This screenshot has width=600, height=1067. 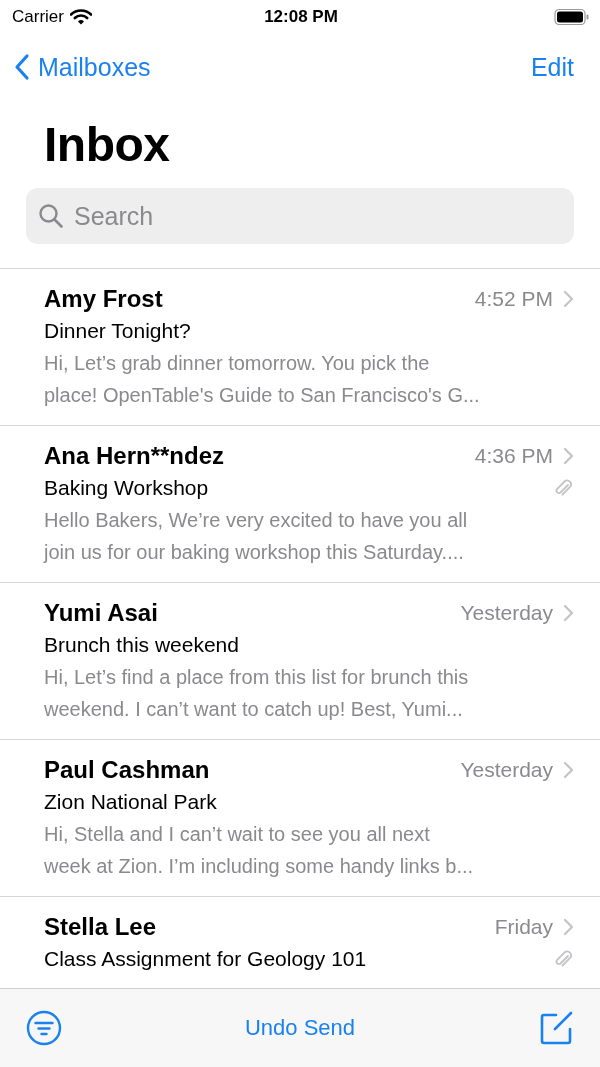 What do you see at coordinates (80, 17) in the screenshot?
I see `wifi-icon` at bounding box center [80, 17].